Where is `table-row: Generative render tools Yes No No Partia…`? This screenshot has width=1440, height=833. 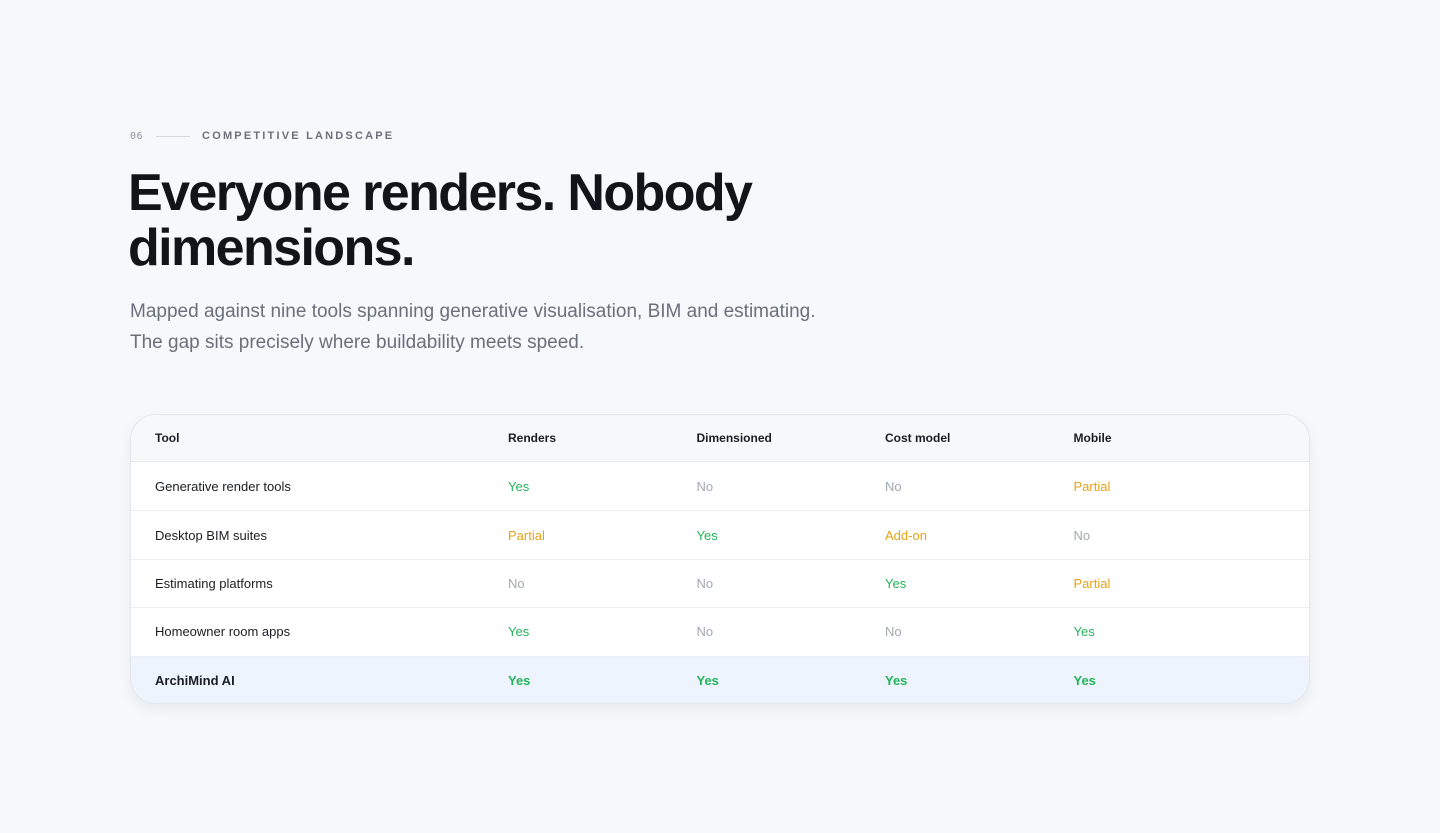 table-row: Generative render tools Yes No No Partia… is located at coordinates (720, 486).